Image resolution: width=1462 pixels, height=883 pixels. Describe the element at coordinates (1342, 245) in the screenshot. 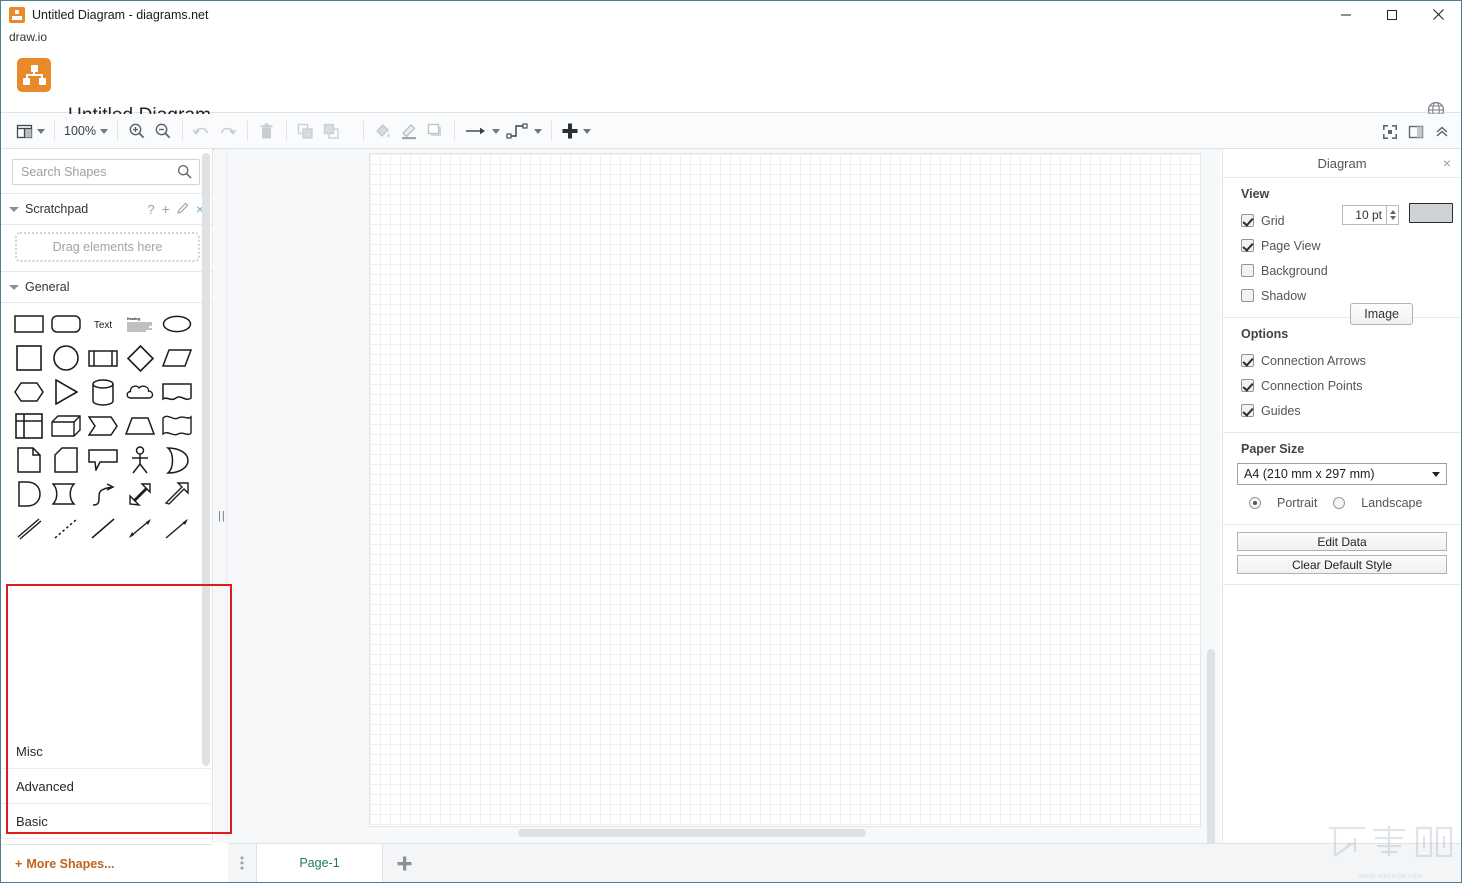

I see `page-view-row: Page View` at that location.